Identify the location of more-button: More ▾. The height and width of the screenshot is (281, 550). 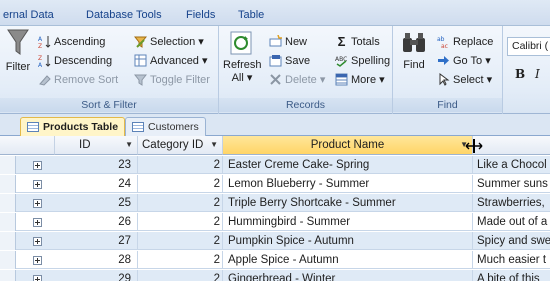
(360, 79).